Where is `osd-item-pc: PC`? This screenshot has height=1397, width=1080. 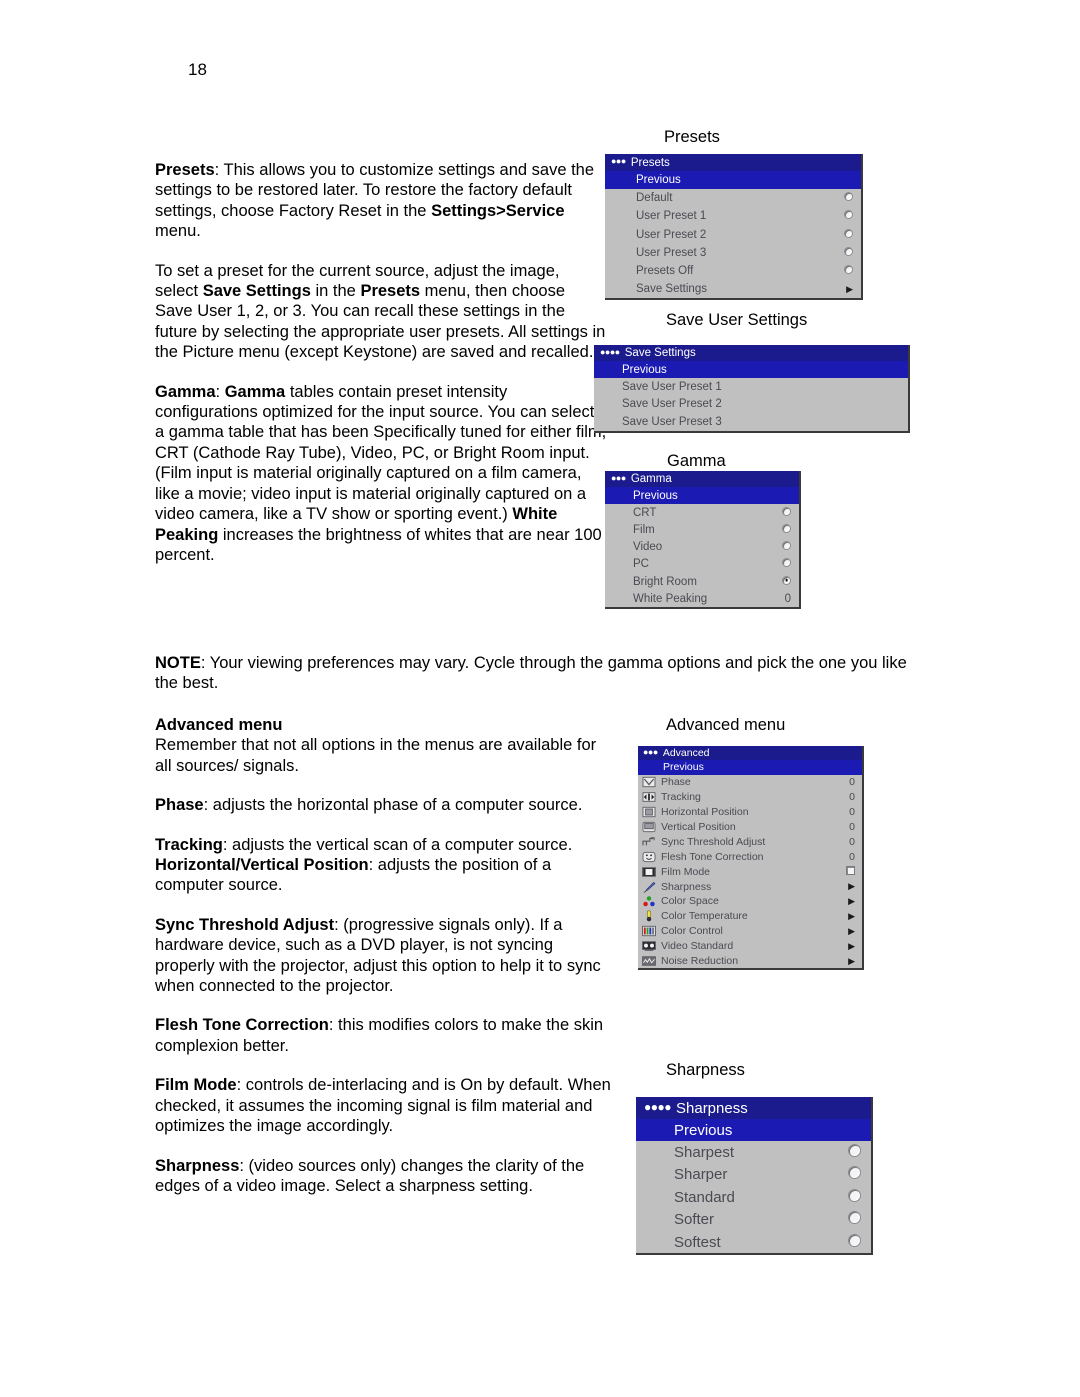 osd-item-pc: PC is located at coordinates (702, 564).